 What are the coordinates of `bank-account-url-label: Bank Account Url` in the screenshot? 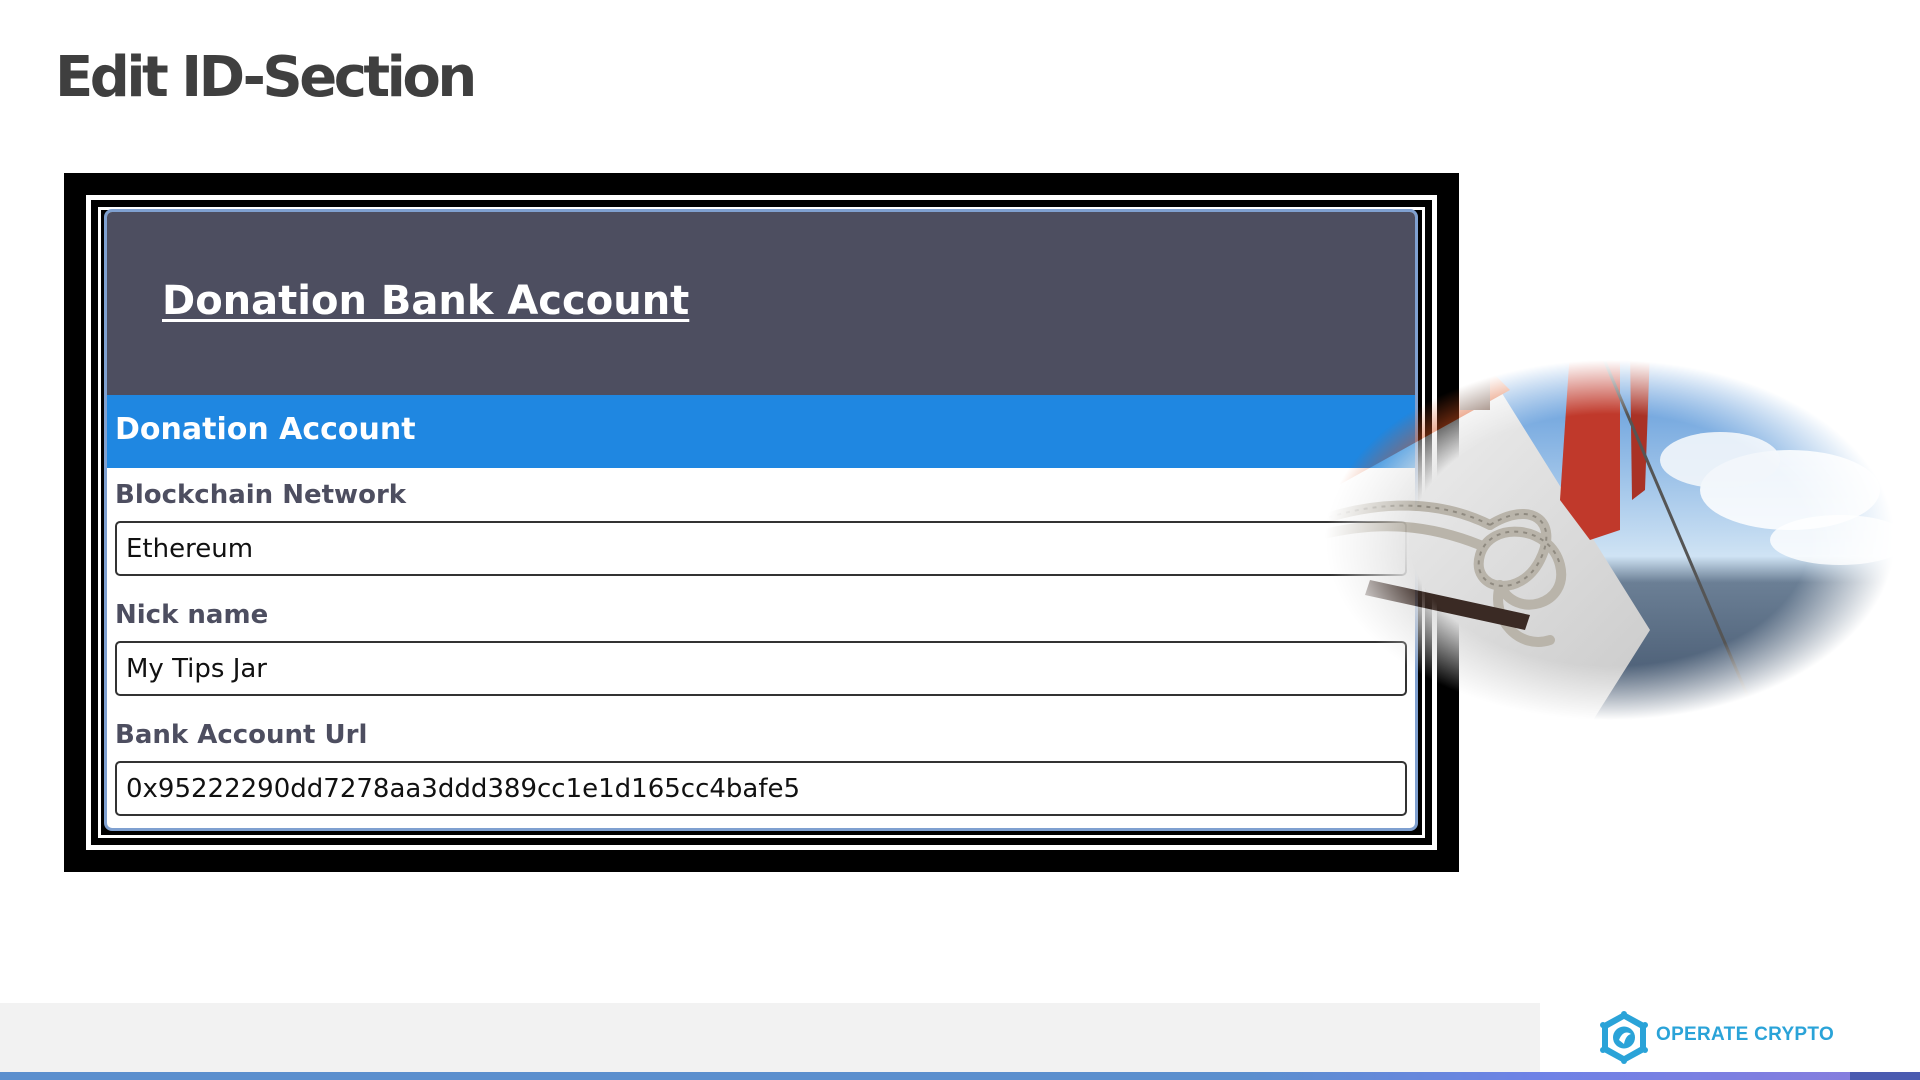 It's located at (241, 735).